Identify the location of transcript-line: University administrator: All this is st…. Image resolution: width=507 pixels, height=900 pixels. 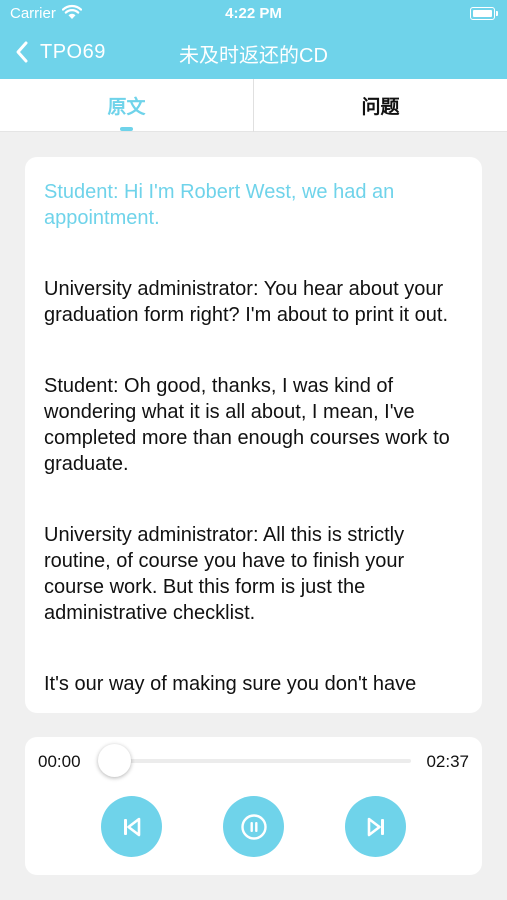
(254, 574).